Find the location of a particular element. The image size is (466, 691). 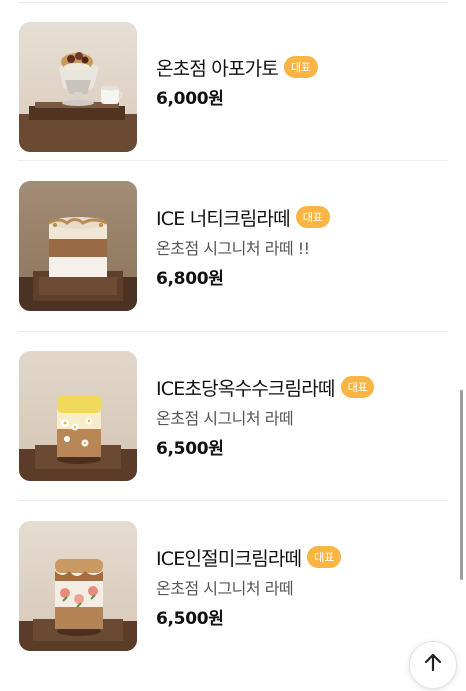

menu-item-info: ICE인절미크림라떼 대표 온초점 시그니처 라떼 6,500원 is located at coordinates (301, 586).